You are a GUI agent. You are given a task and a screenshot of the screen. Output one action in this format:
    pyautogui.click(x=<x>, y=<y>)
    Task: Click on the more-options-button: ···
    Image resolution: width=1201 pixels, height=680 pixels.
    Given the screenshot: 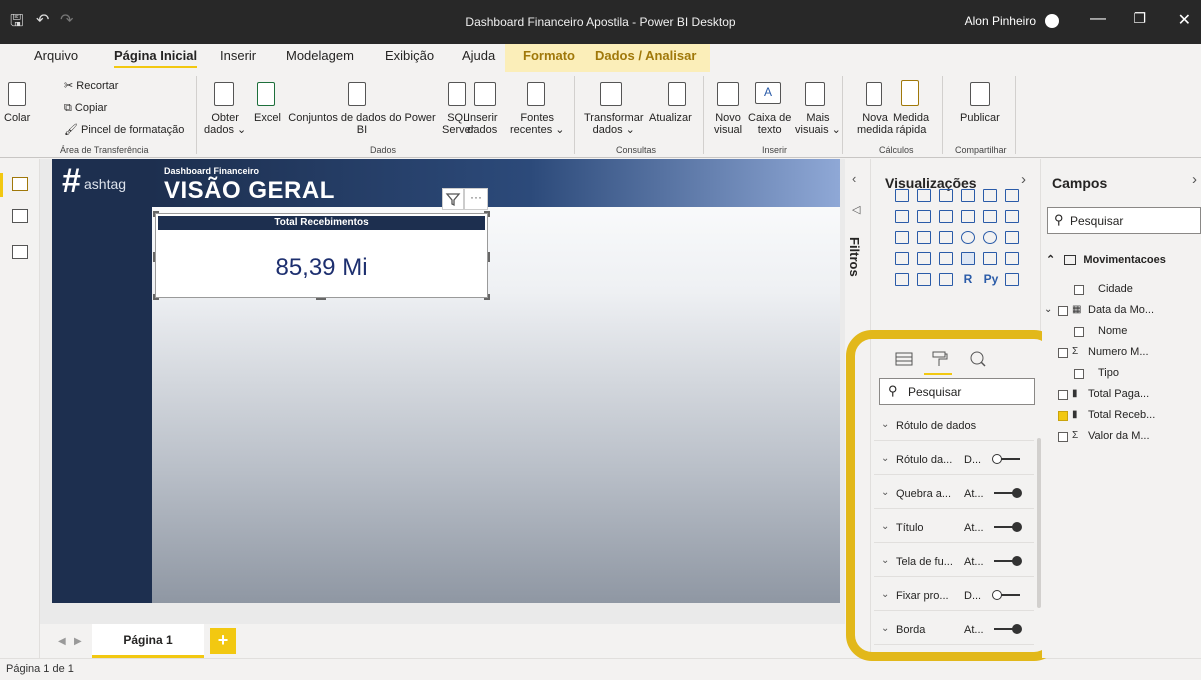 What is the action you would take?
    pyautogui.click(x=476, y=199)
    